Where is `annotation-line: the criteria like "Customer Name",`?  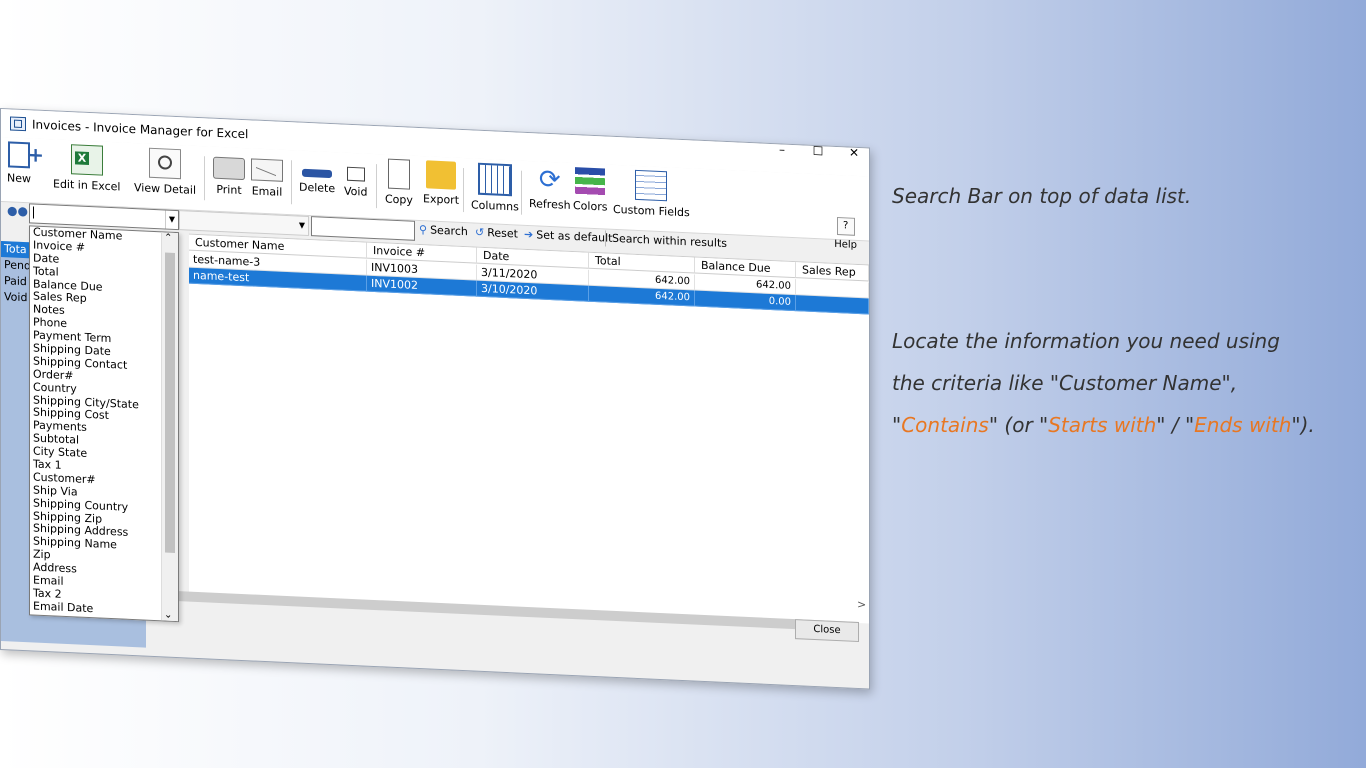 annotation-line: the criteria like "Customer Name", is located at coordinates (1065, 383).